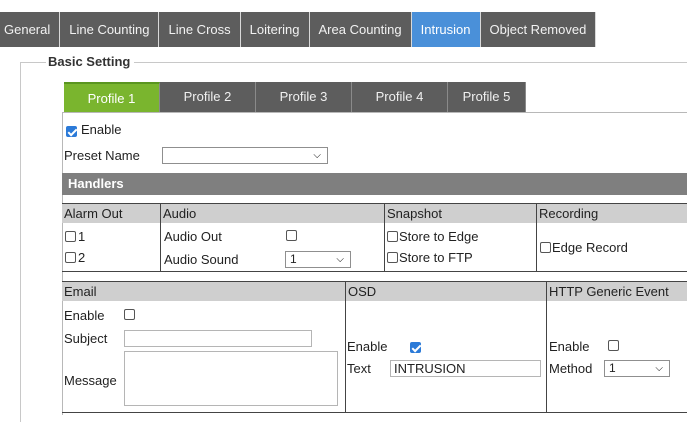 This screenshot has height=422, width=687. I want to click on email-subject-label: Subject, so click(86, 338).